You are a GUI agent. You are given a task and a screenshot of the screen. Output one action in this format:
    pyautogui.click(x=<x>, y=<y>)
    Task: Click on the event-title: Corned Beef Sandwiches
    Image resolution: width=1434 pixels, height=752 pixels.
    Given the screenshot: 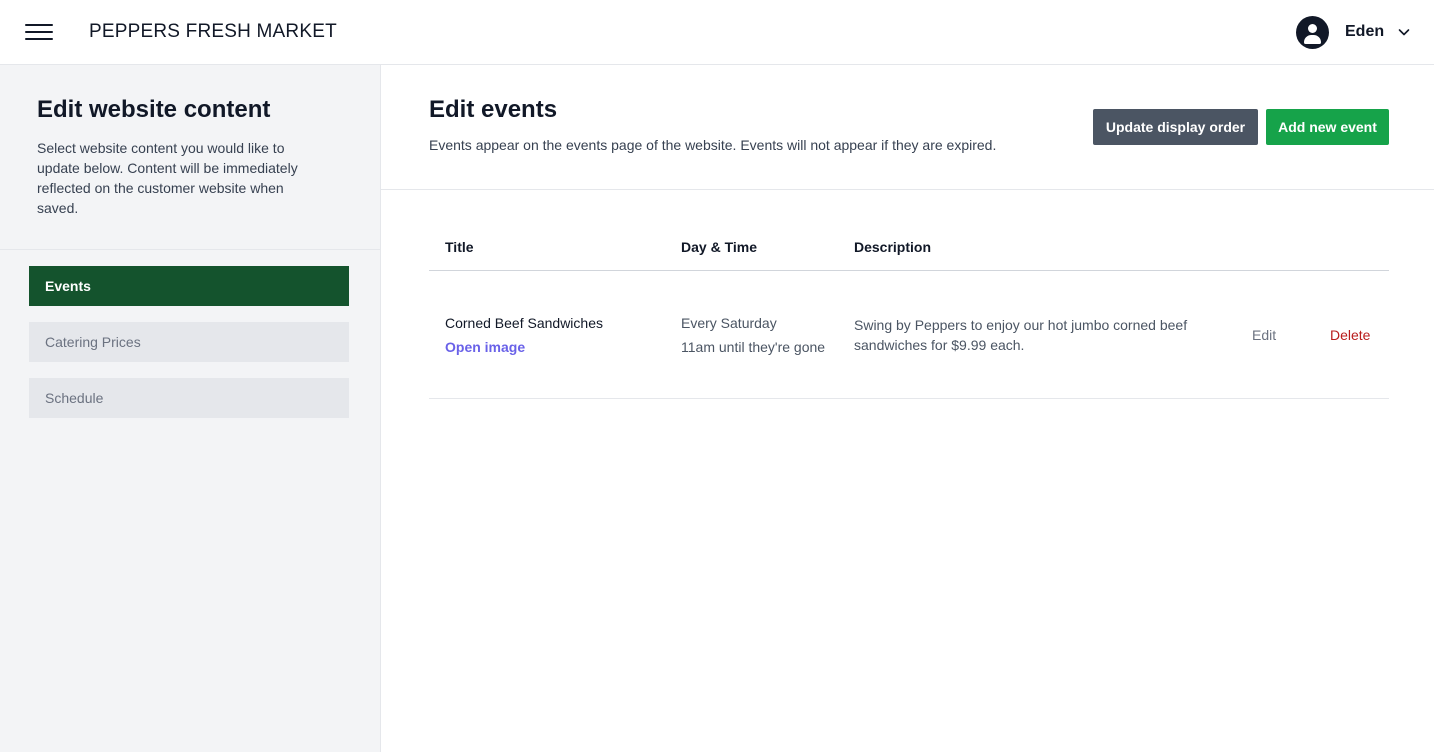 What is the action you would take?
    pyautogui.click(x=524, y=323)
    